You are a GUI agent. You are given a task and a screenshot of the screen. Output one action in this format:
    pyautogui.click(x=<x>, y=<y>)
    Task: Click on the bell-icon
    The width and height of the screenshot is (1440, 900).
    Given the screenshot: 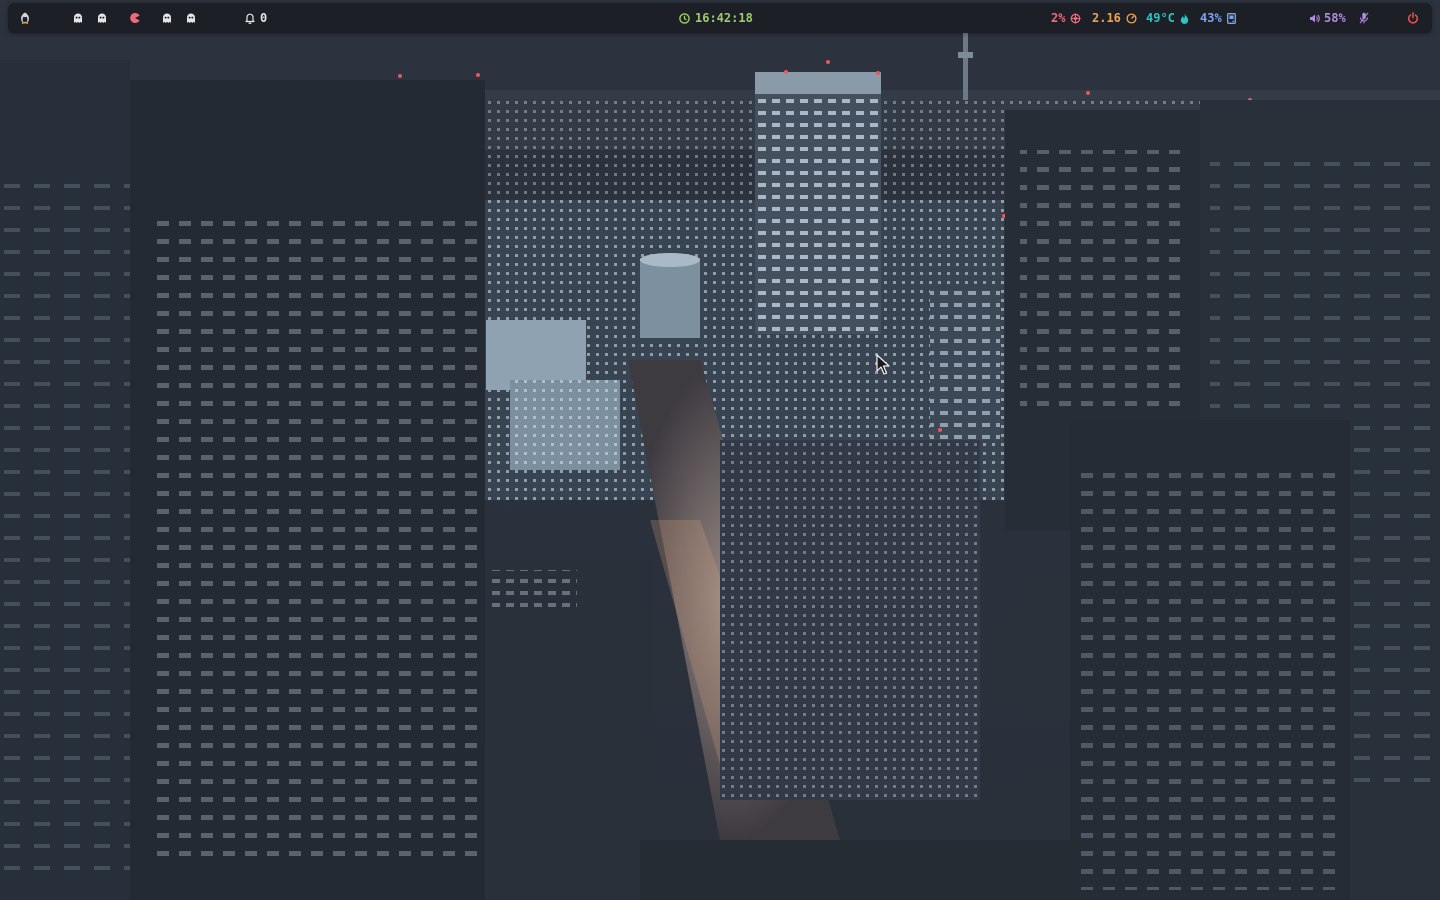 What is the action you would take?
    pyautogui.click(x=250, y=18)
    